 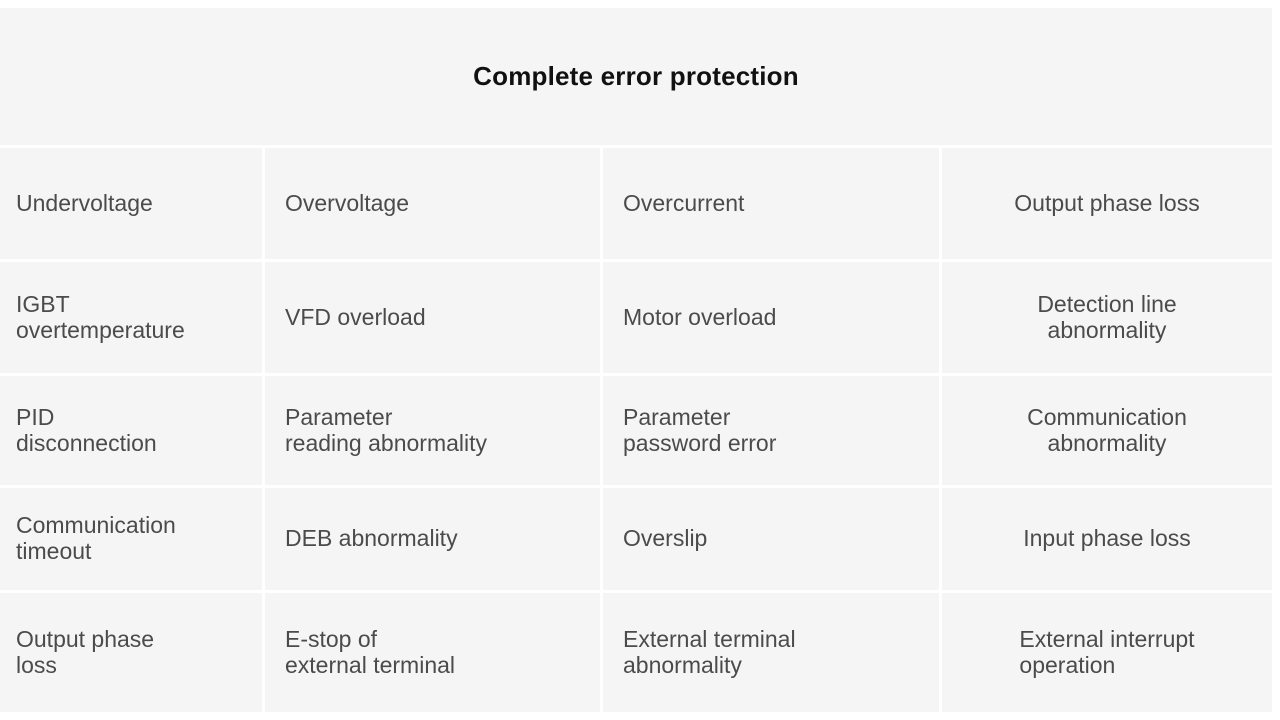 I want to click on table-cell: External terminal abnormality, so click(x=772, y=652).